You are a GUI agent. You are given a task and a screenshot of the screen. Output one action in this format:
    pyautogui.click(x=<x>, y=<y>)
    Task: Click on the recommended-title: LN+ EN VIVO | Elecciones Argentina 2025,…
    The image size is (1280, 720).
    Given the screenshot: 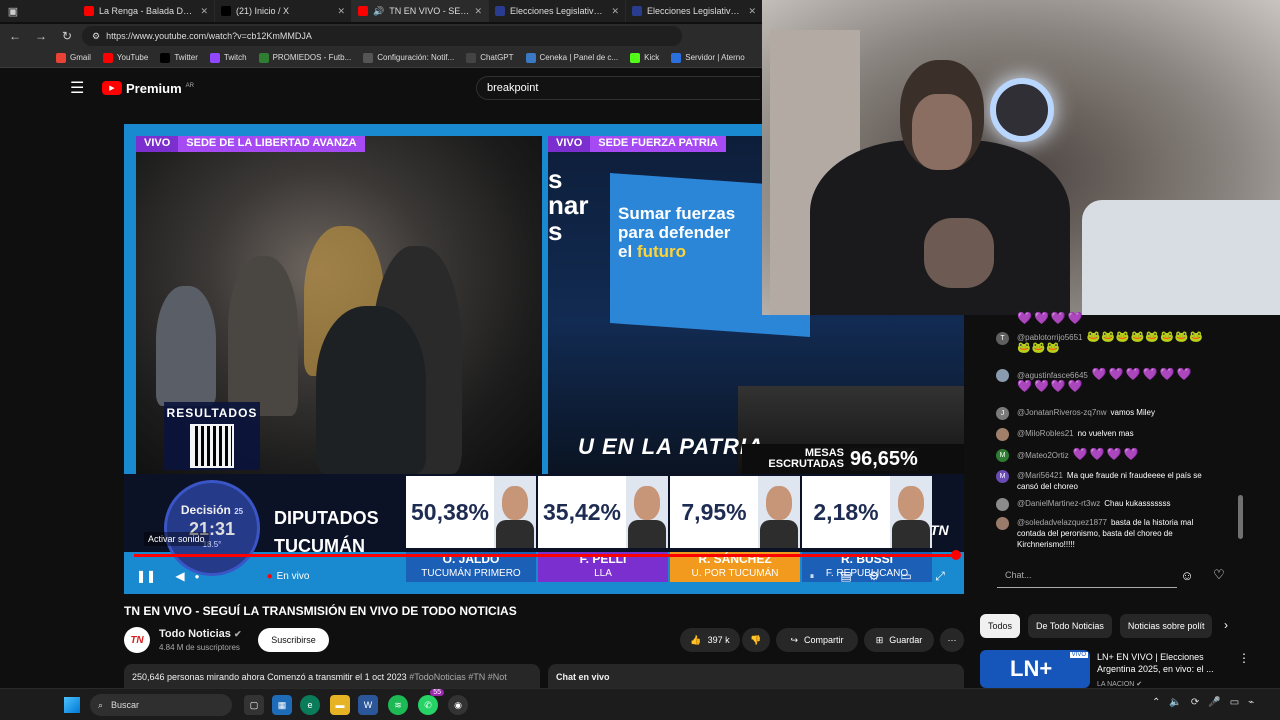 What is the action you would take?
    pyautogui.click(x=1164, y=663)
    